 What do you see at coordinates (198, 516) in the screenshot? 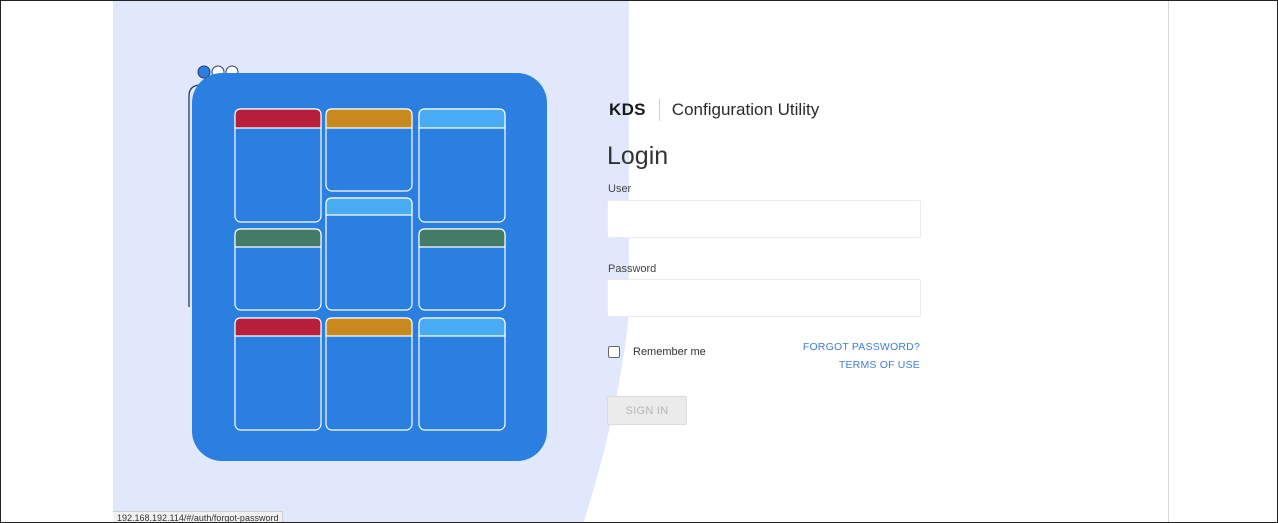
I see `browser-status-url: 192.168.192.114/#/auth/forgot-password` at bounding box center [198, 516].